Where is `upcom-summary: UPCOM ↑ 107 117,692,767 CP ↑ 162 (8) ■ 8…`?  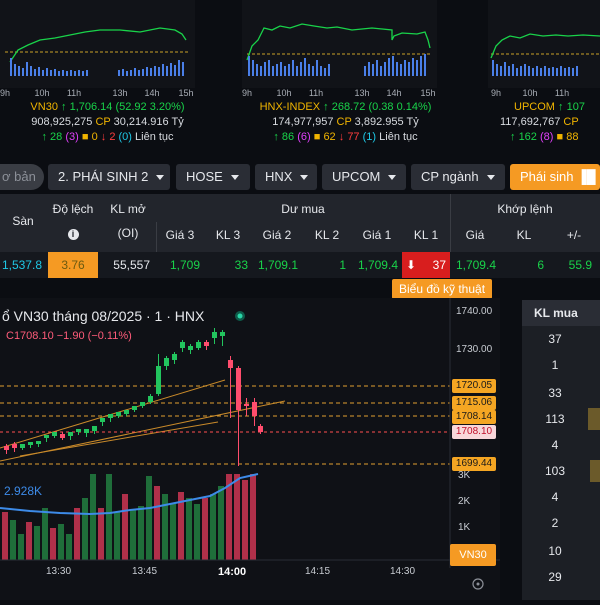
upcom-summary: UPCOM ↑ 107 117,692,767 CP ↑ 162 (8) ■ 8… is located at coordinates (550, 122).